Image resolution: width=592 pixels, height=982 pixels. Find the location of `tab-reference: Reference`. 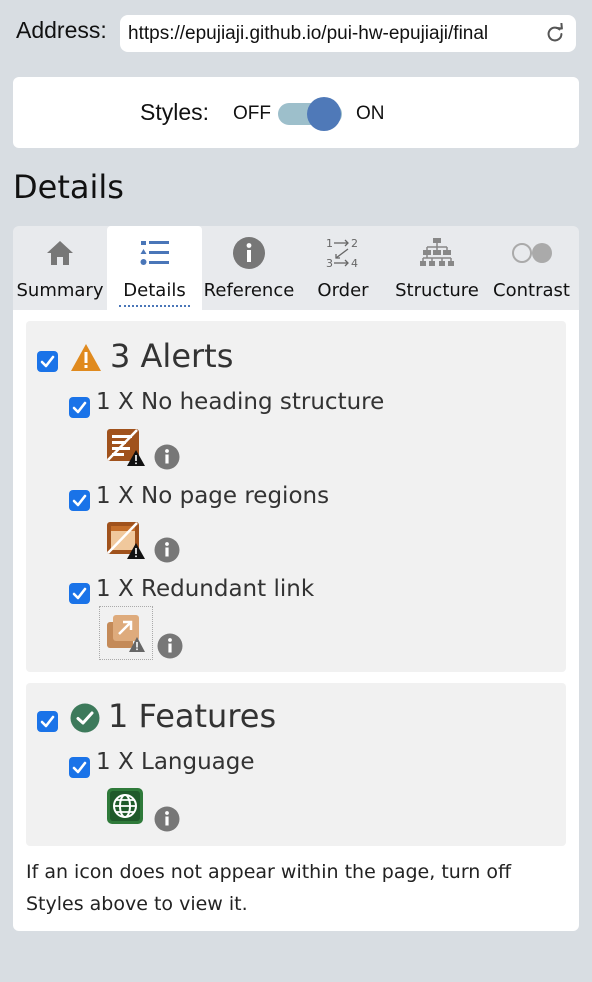

tab-reference: Reference is located at coordinates (249, 268).